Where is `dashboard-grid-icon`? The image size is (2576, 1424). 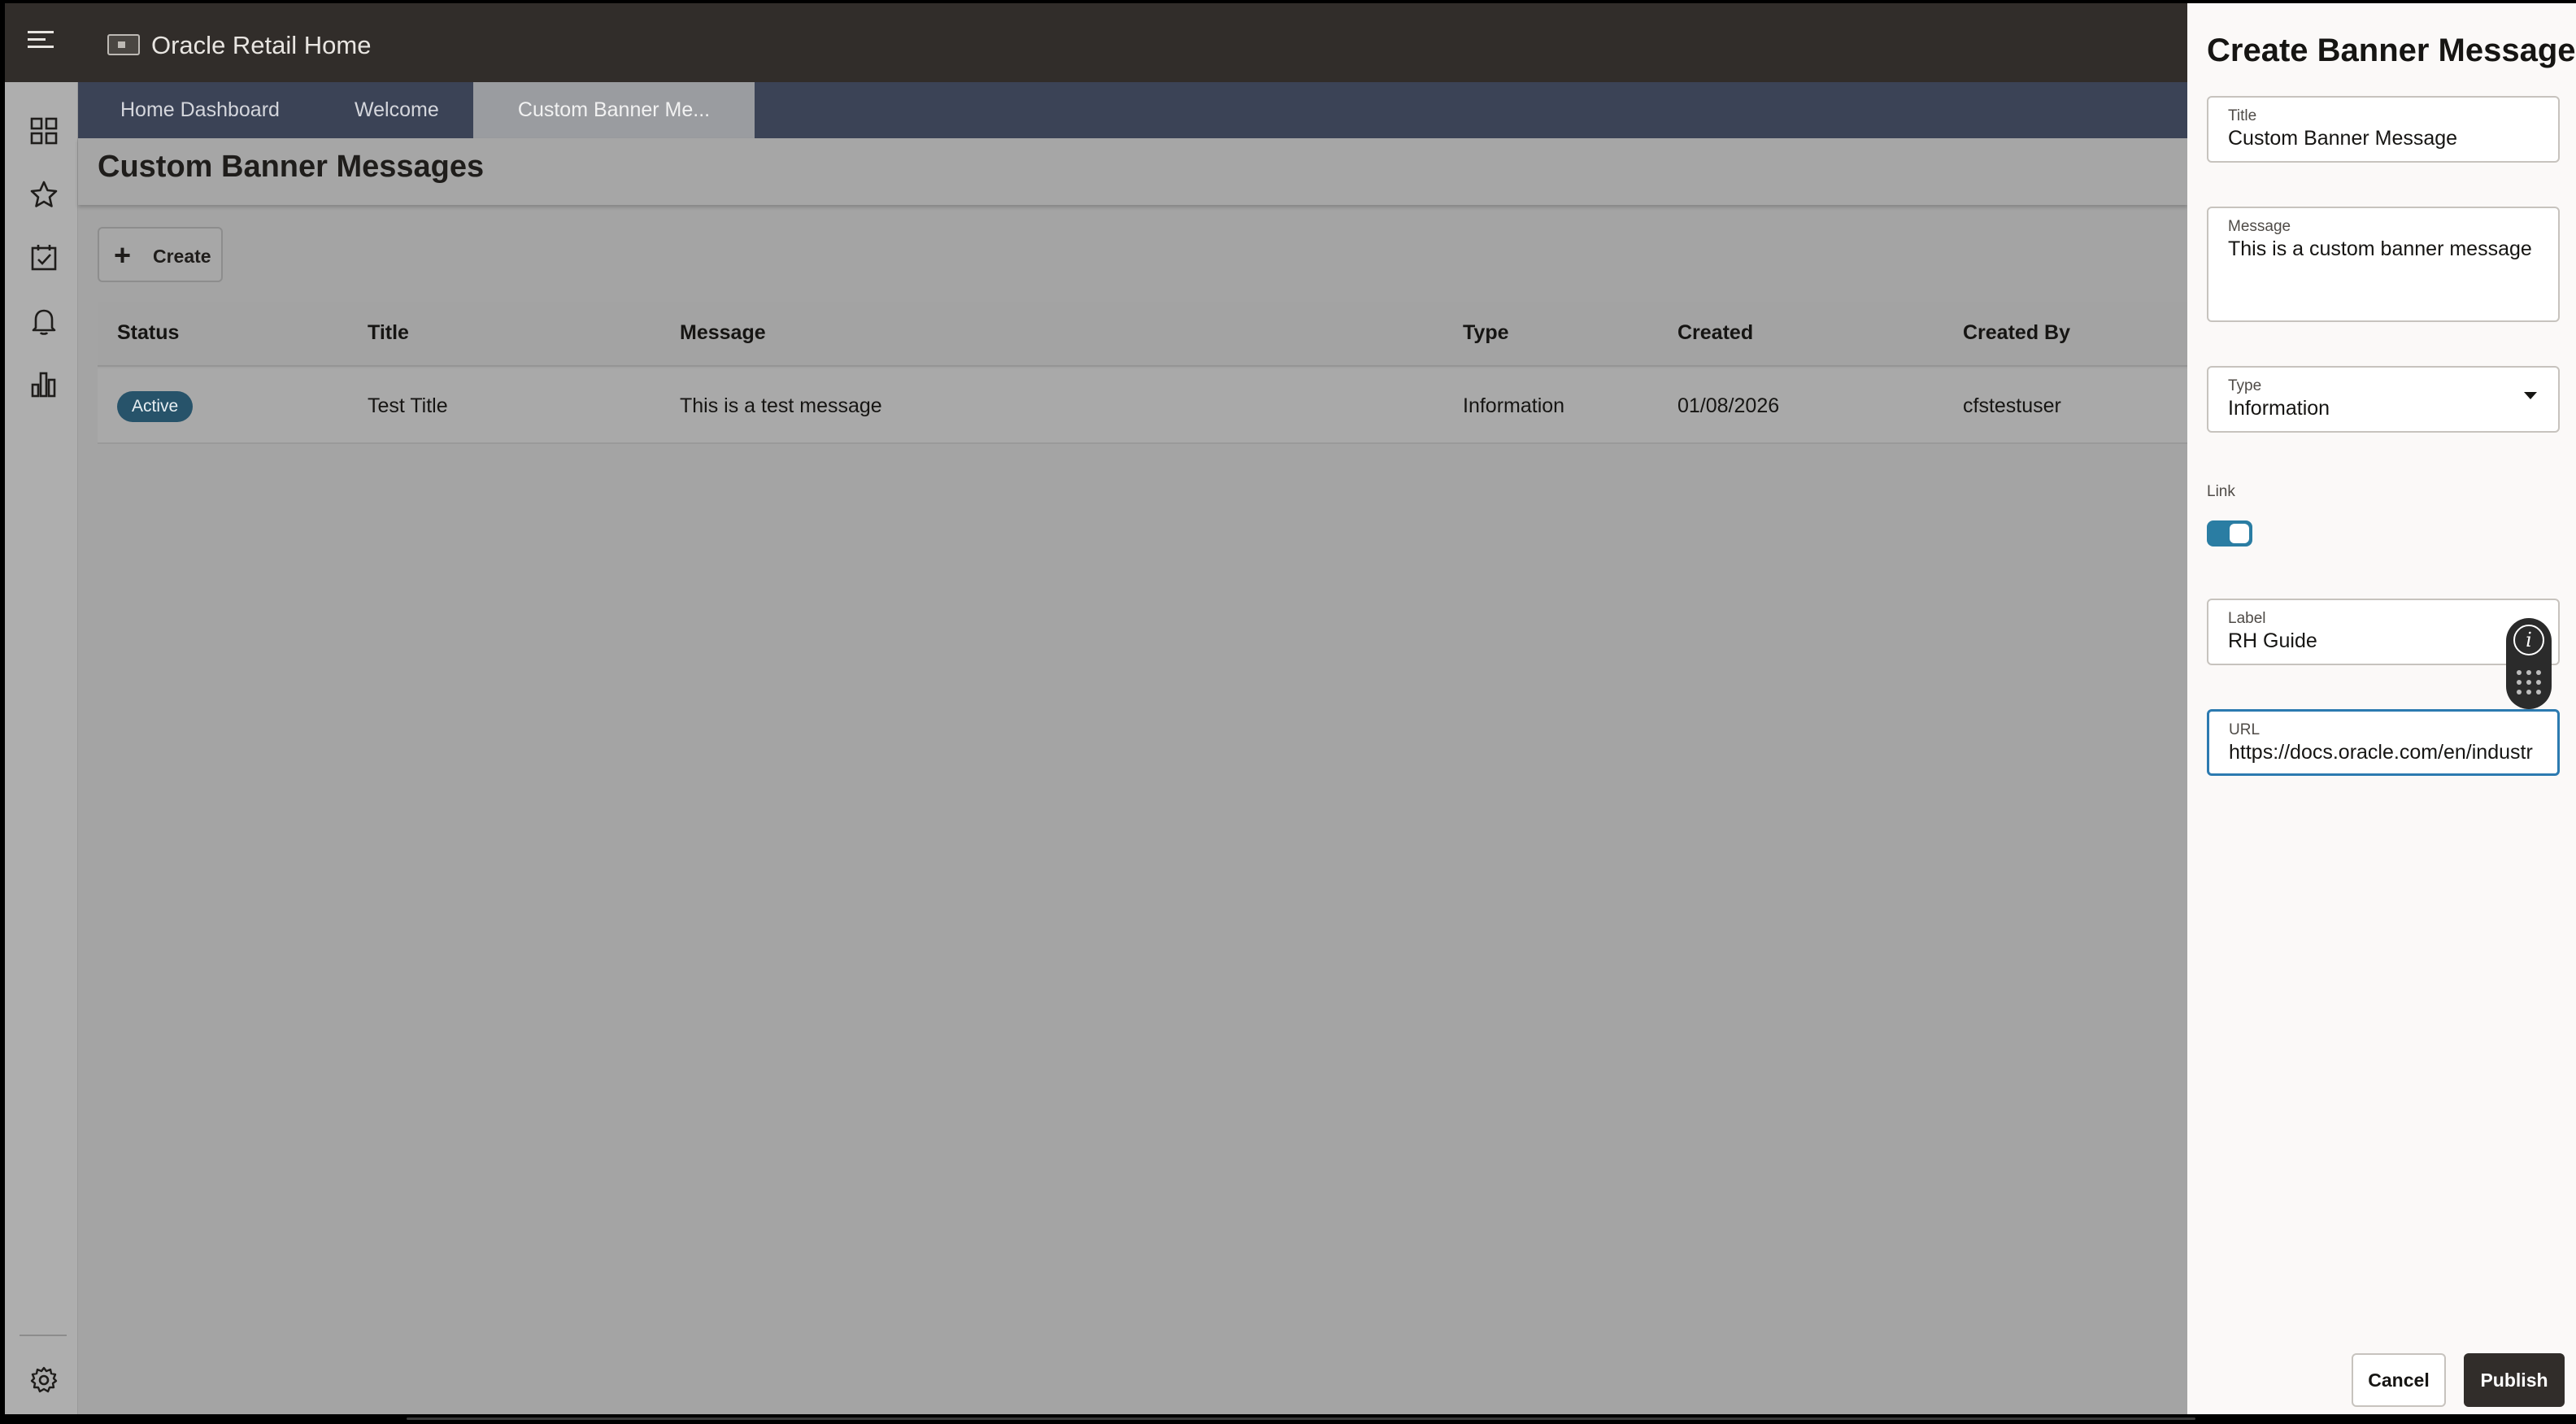 dashboard-grid-icon is located at coordinates (44, 131).